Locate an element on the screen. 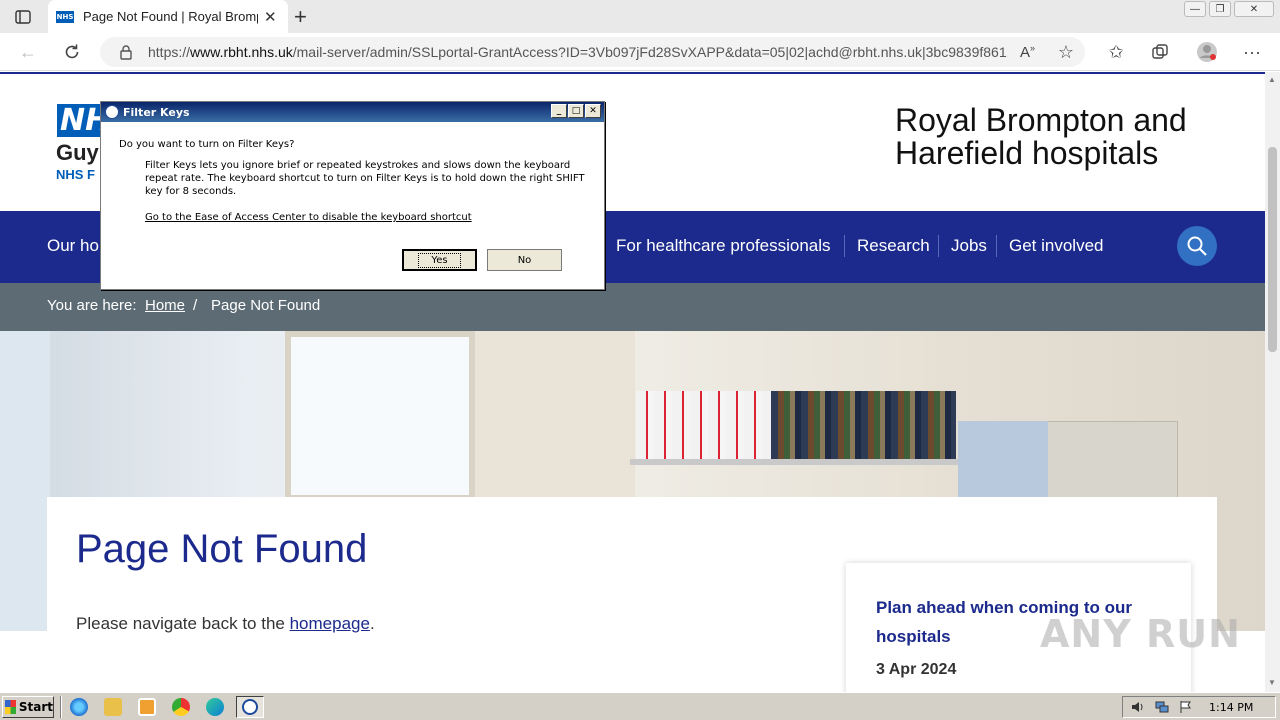  tab-title: Page Not Found | Royal Brompton is located at coordinates (170, 16).